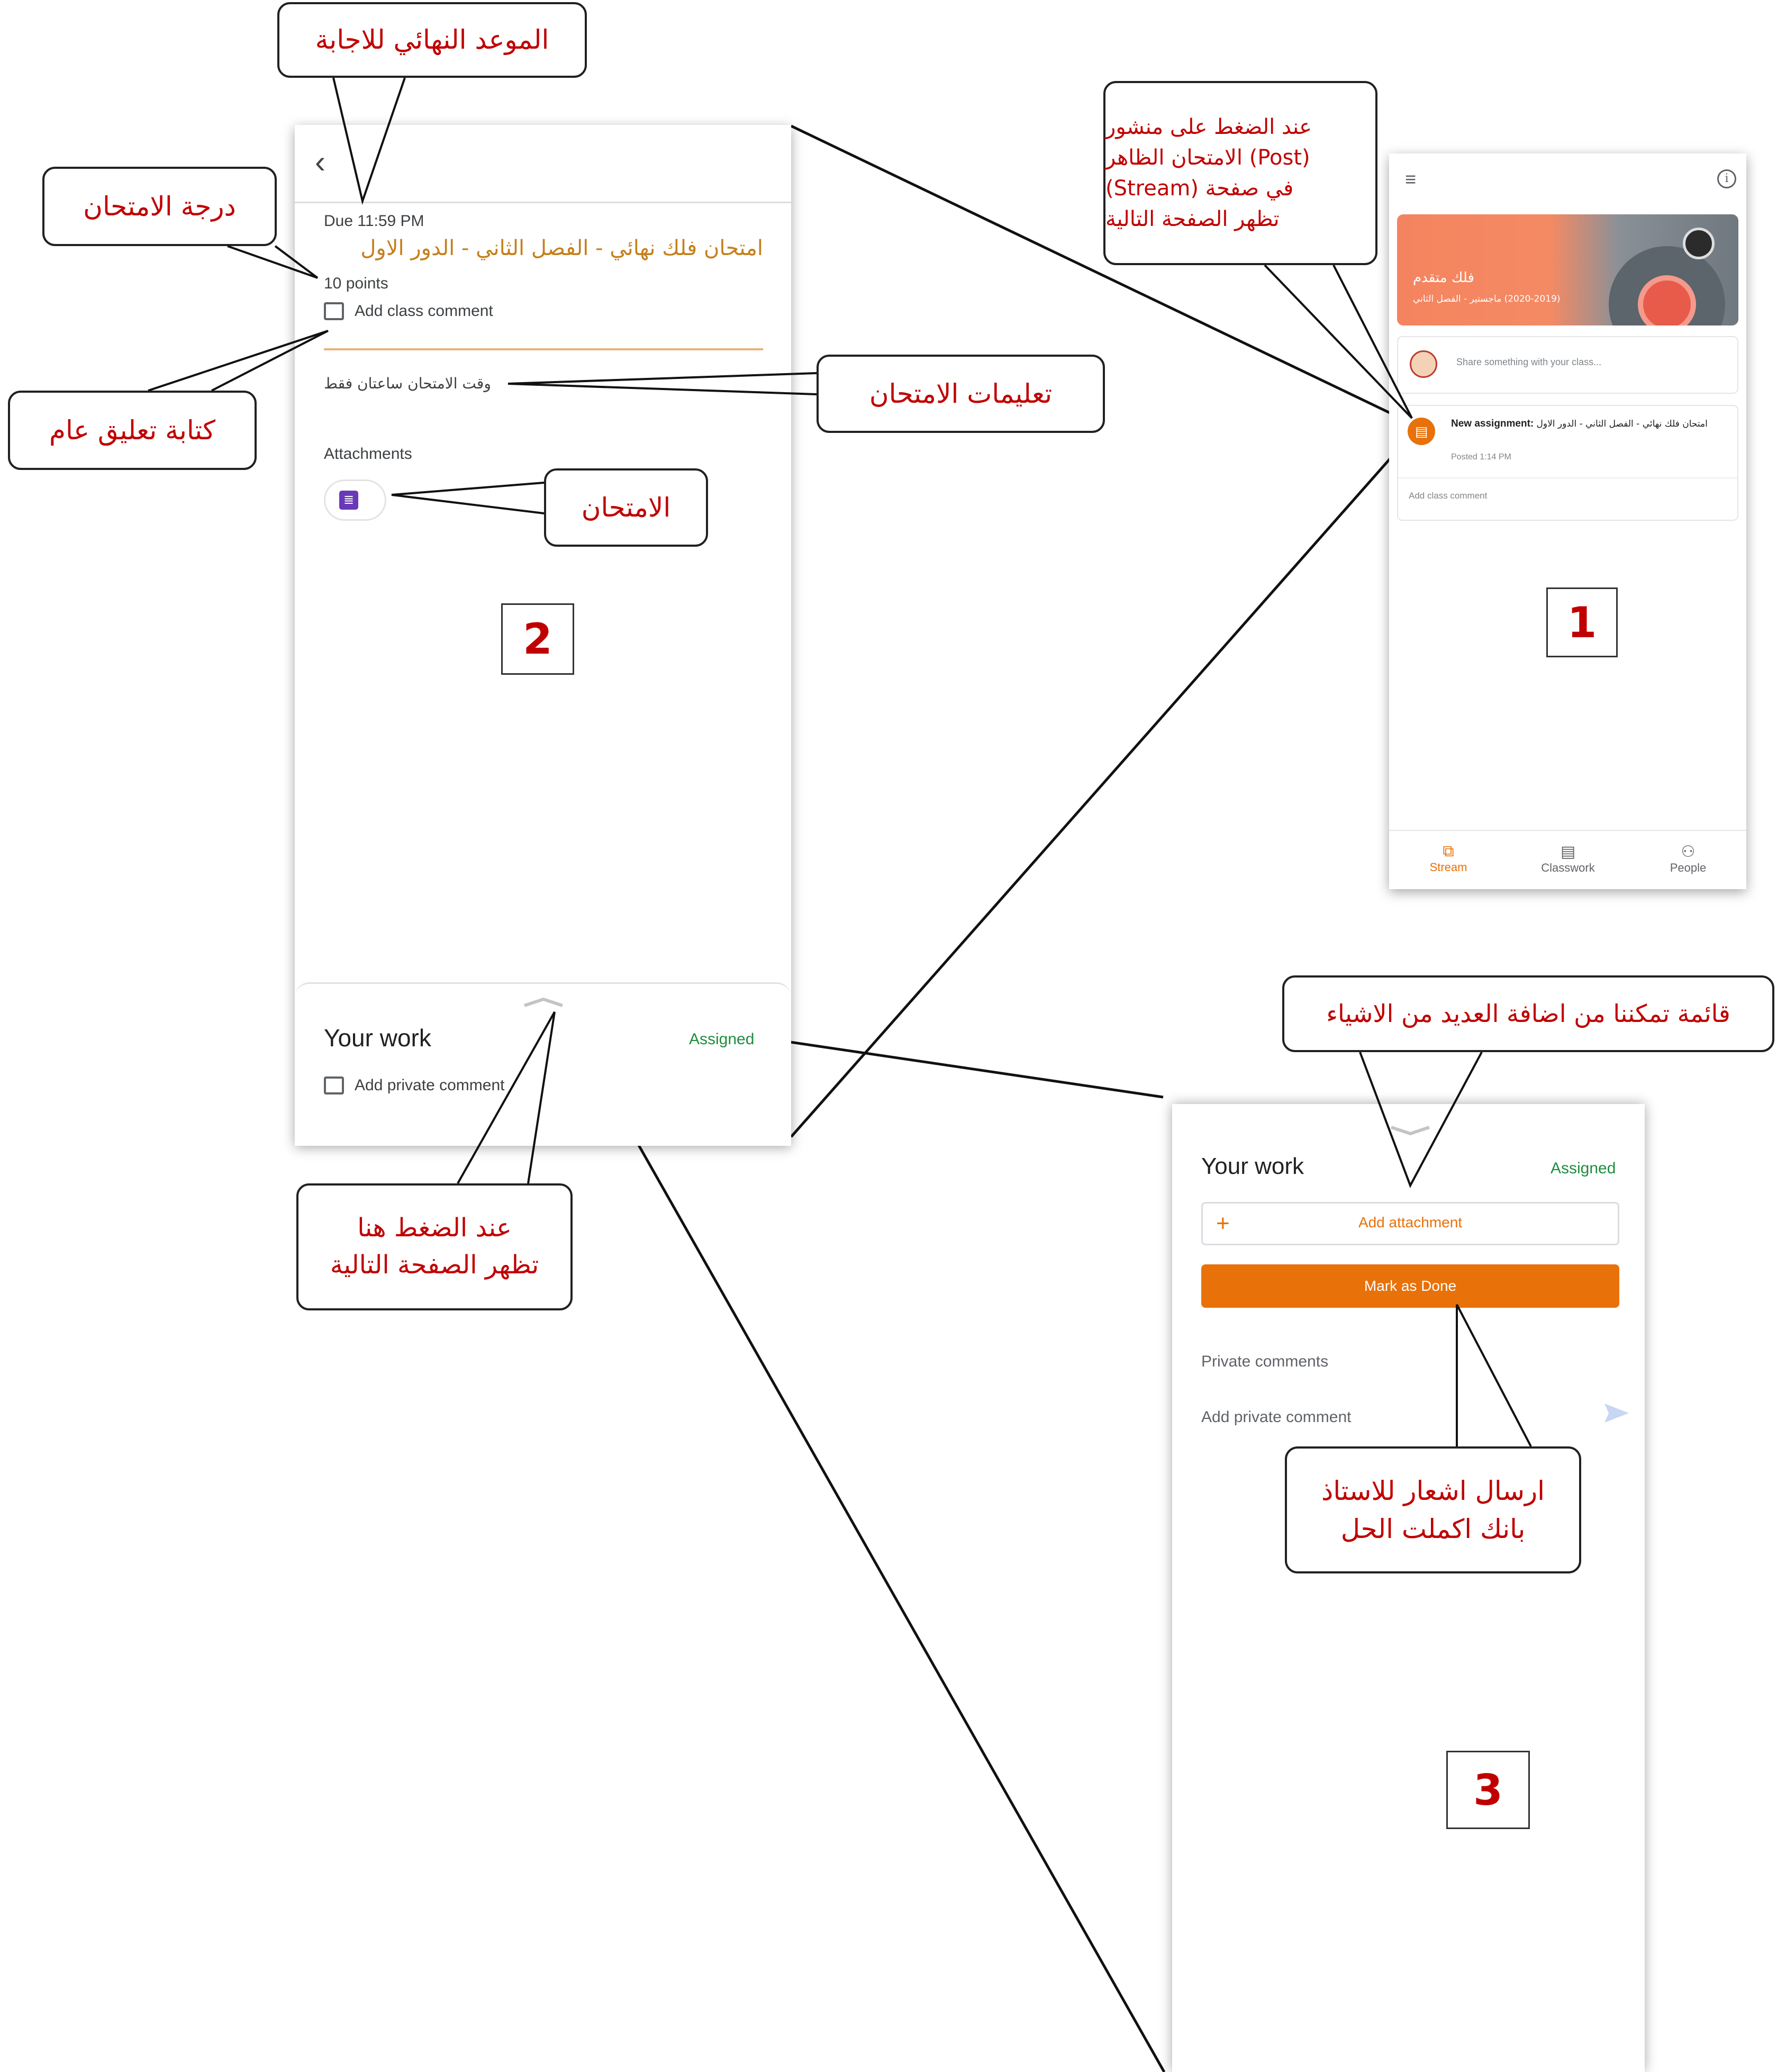  I want to click on info-icon: i, so click(1726, 179).